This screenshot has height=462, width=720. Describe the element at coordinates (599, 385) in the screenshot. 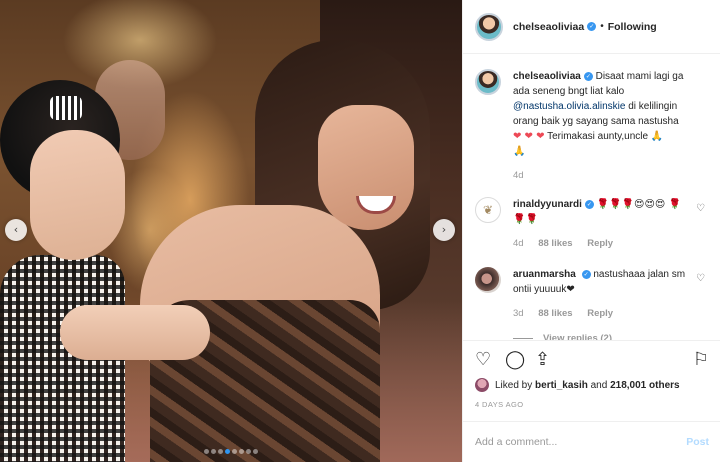

I see `likes-joiner: and` at that location.